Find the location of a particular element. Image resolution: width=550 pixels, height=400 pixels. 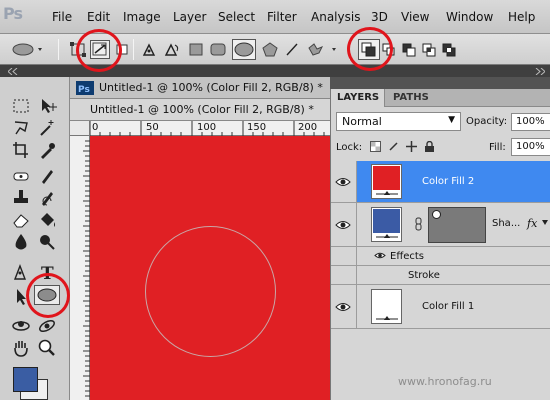

eyedropper-tool-icon is located at coordinates (47, 150).